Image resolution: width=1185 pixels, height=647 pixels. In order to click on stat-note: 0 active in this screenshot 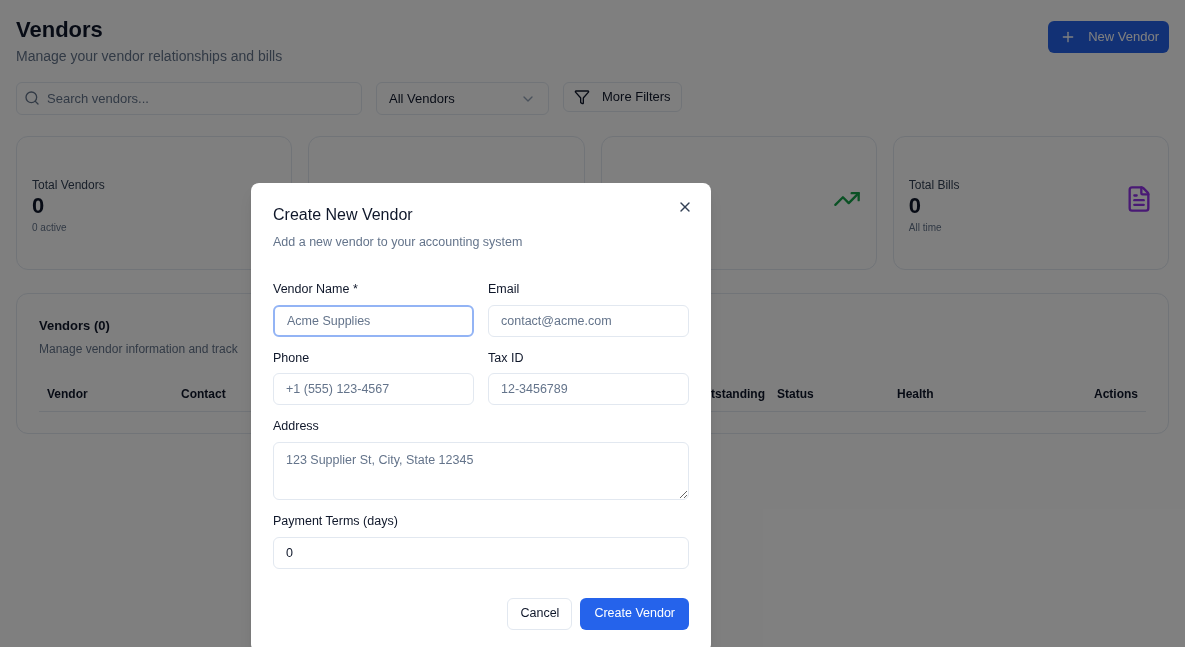, I will do `click(50, 227)`.